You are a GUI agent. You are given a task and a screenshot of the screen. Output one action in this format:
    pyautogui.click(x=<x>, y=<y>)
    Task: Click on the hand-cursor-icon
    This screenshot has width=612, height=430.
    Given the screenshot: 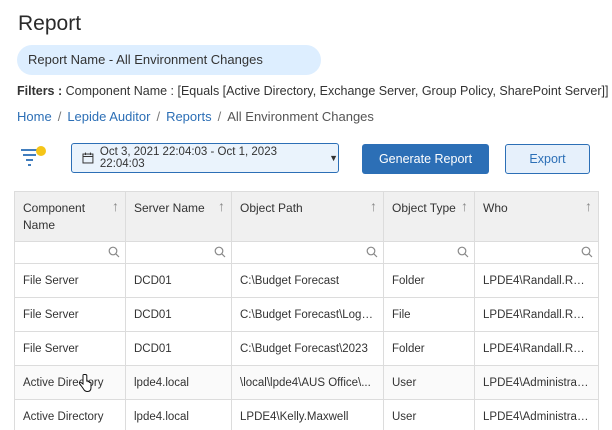 What is the action you would take?
    pyautogui.click(x=85, y=383)
    